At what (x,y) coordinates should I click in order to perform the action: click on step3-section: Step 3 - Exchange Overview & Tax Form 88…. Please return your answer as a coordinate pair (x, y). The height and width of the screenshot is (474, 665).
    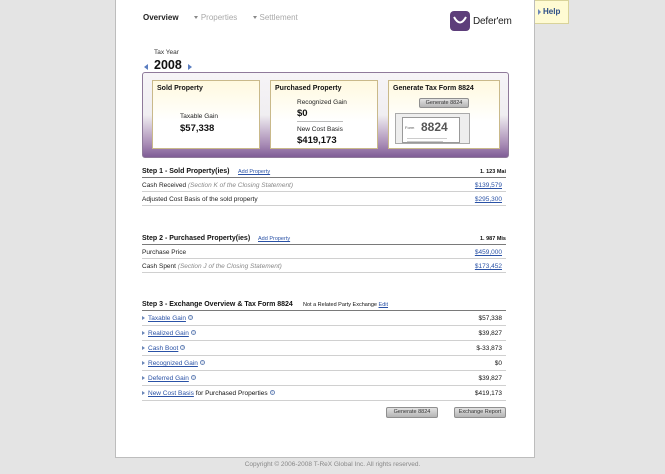
    Looking at the image, I should click on (324, 359).